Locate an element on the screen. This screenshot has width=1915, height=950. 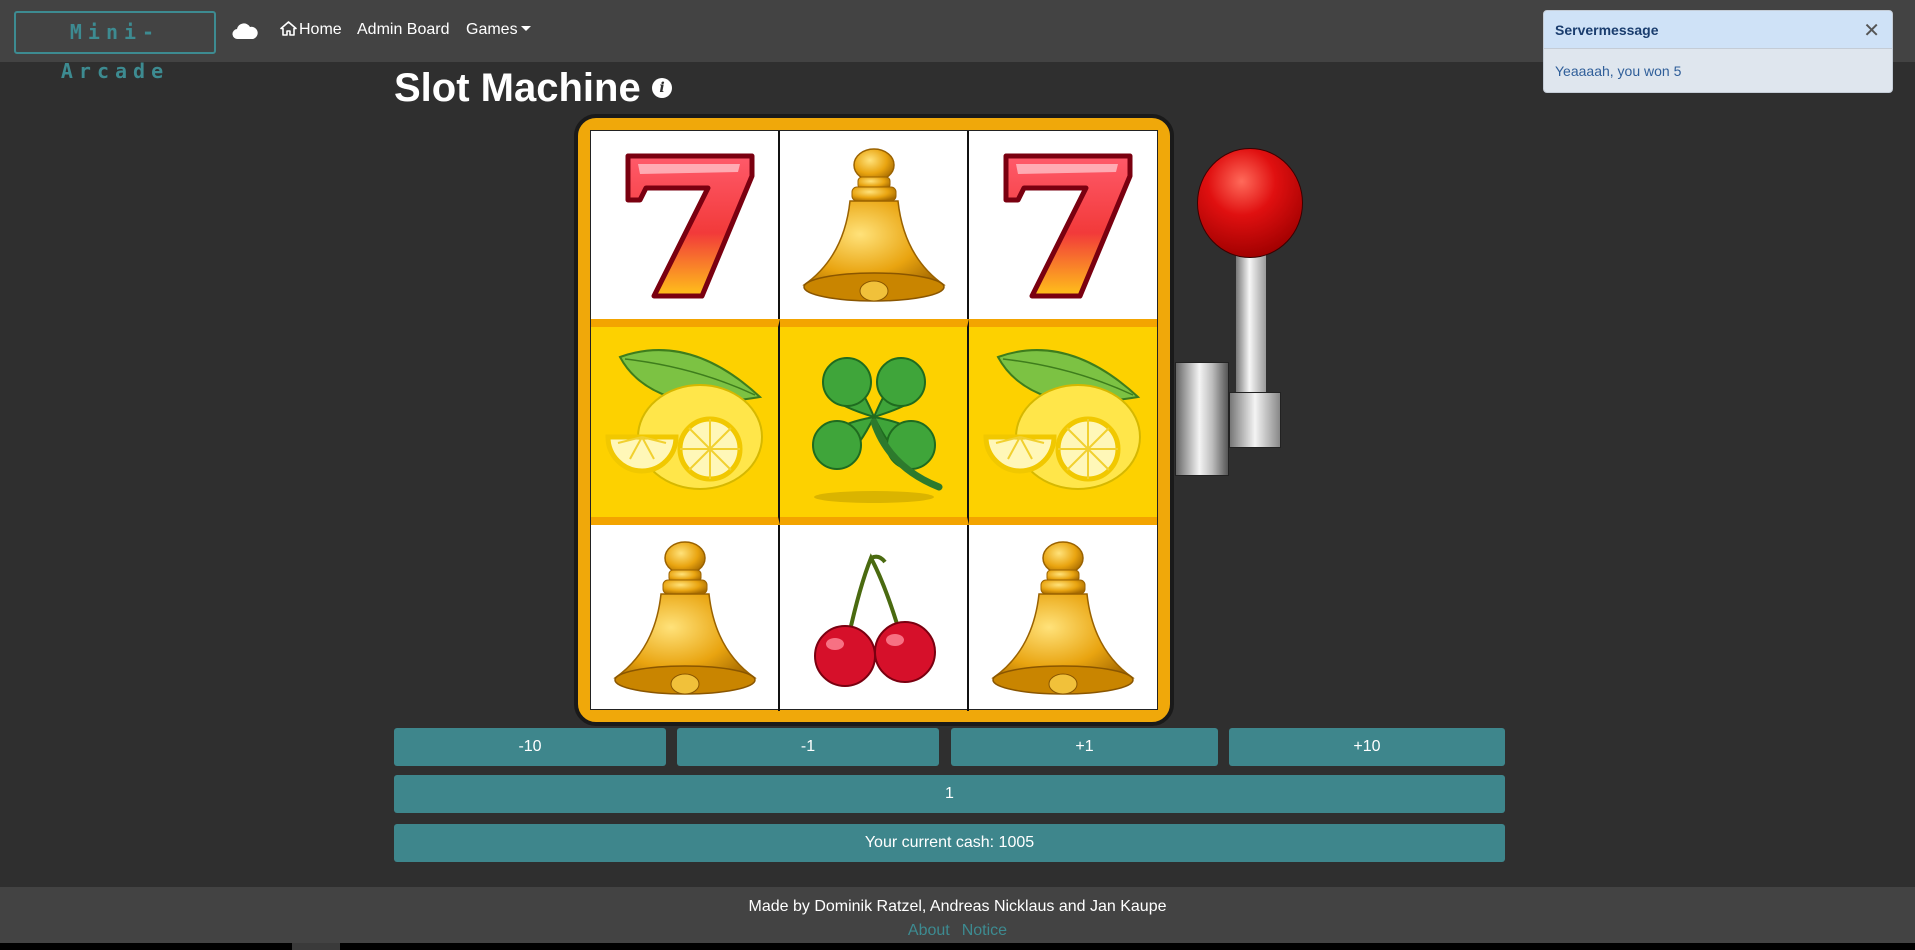
reel-cell-cherry is located at coordinates (874, 618).